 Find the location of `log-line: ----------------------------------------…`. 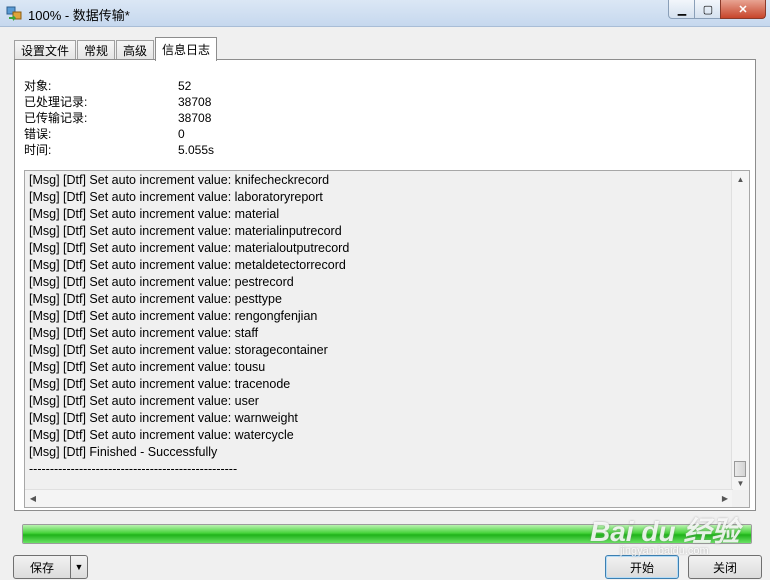

log-line: ----------------------------------------… is located at coordinates (133, 469).